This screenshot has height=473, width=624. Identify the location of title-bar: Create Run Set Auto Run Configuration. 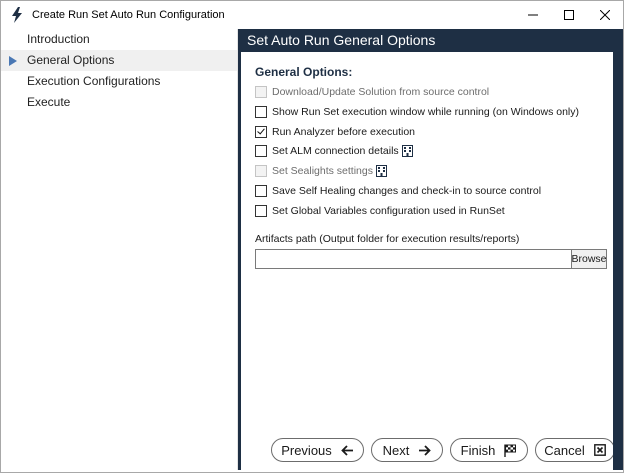
(312, 15).